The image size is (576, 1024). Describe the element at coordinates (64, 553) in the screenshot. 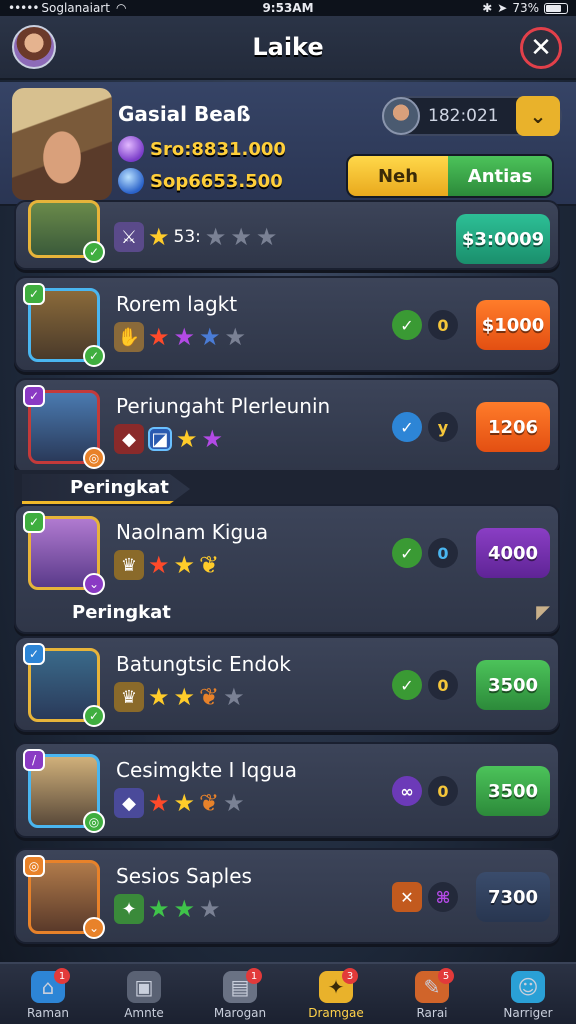

I see `character-portrait: ✓ ⌄` at that location.